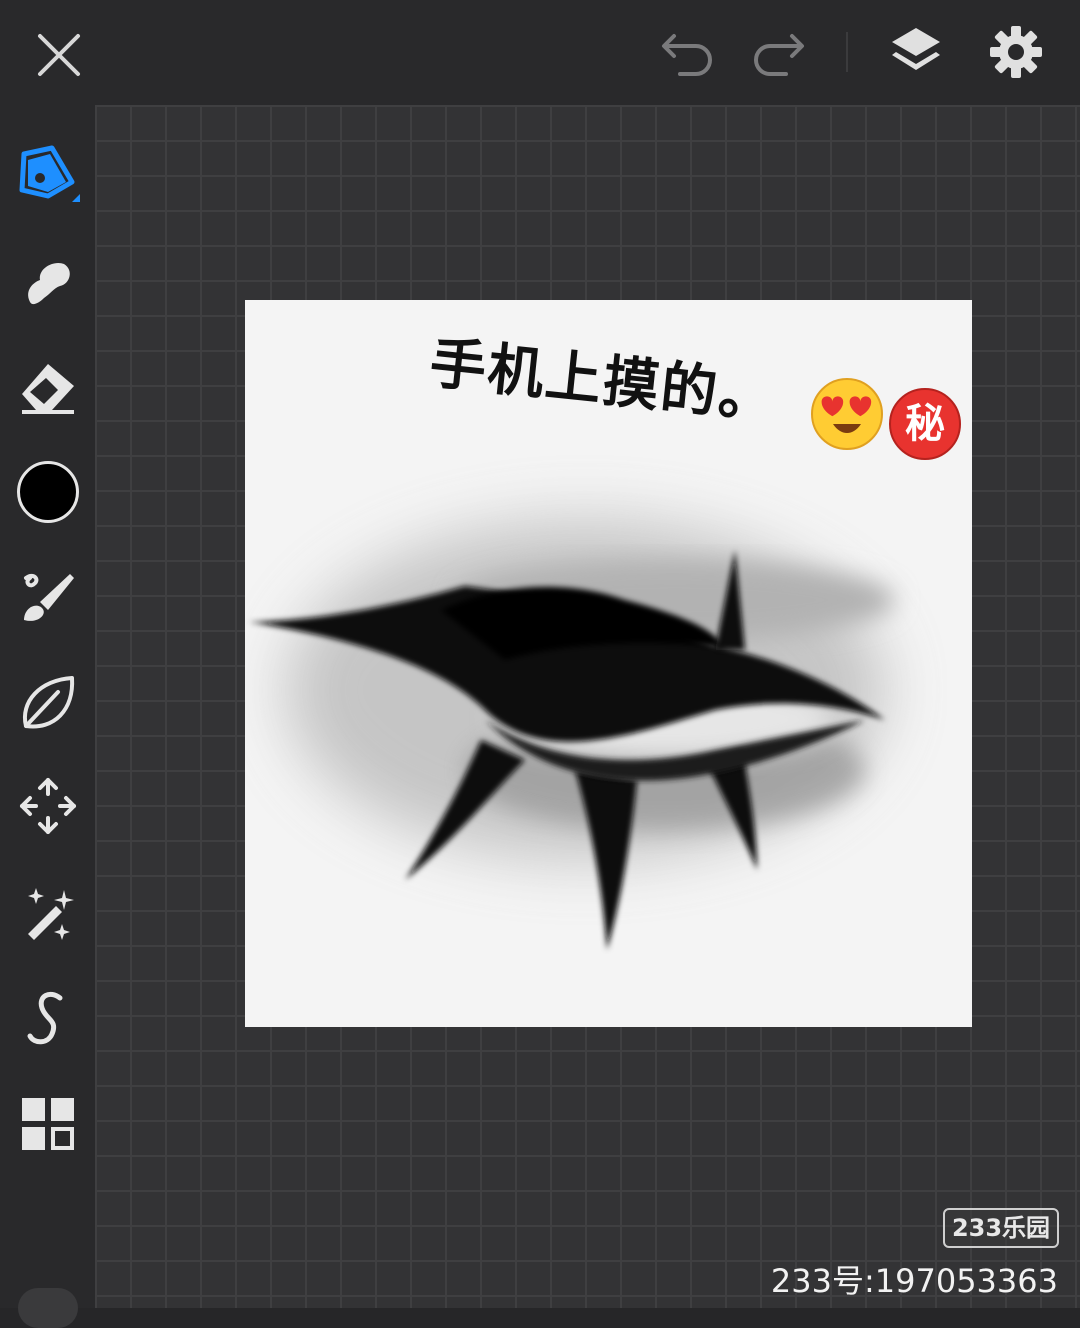 This screenshot has height=1328, width=1080. Describe the element at coordinates (1016, 52) in the screenshot. I see `gear-icon` at that location.